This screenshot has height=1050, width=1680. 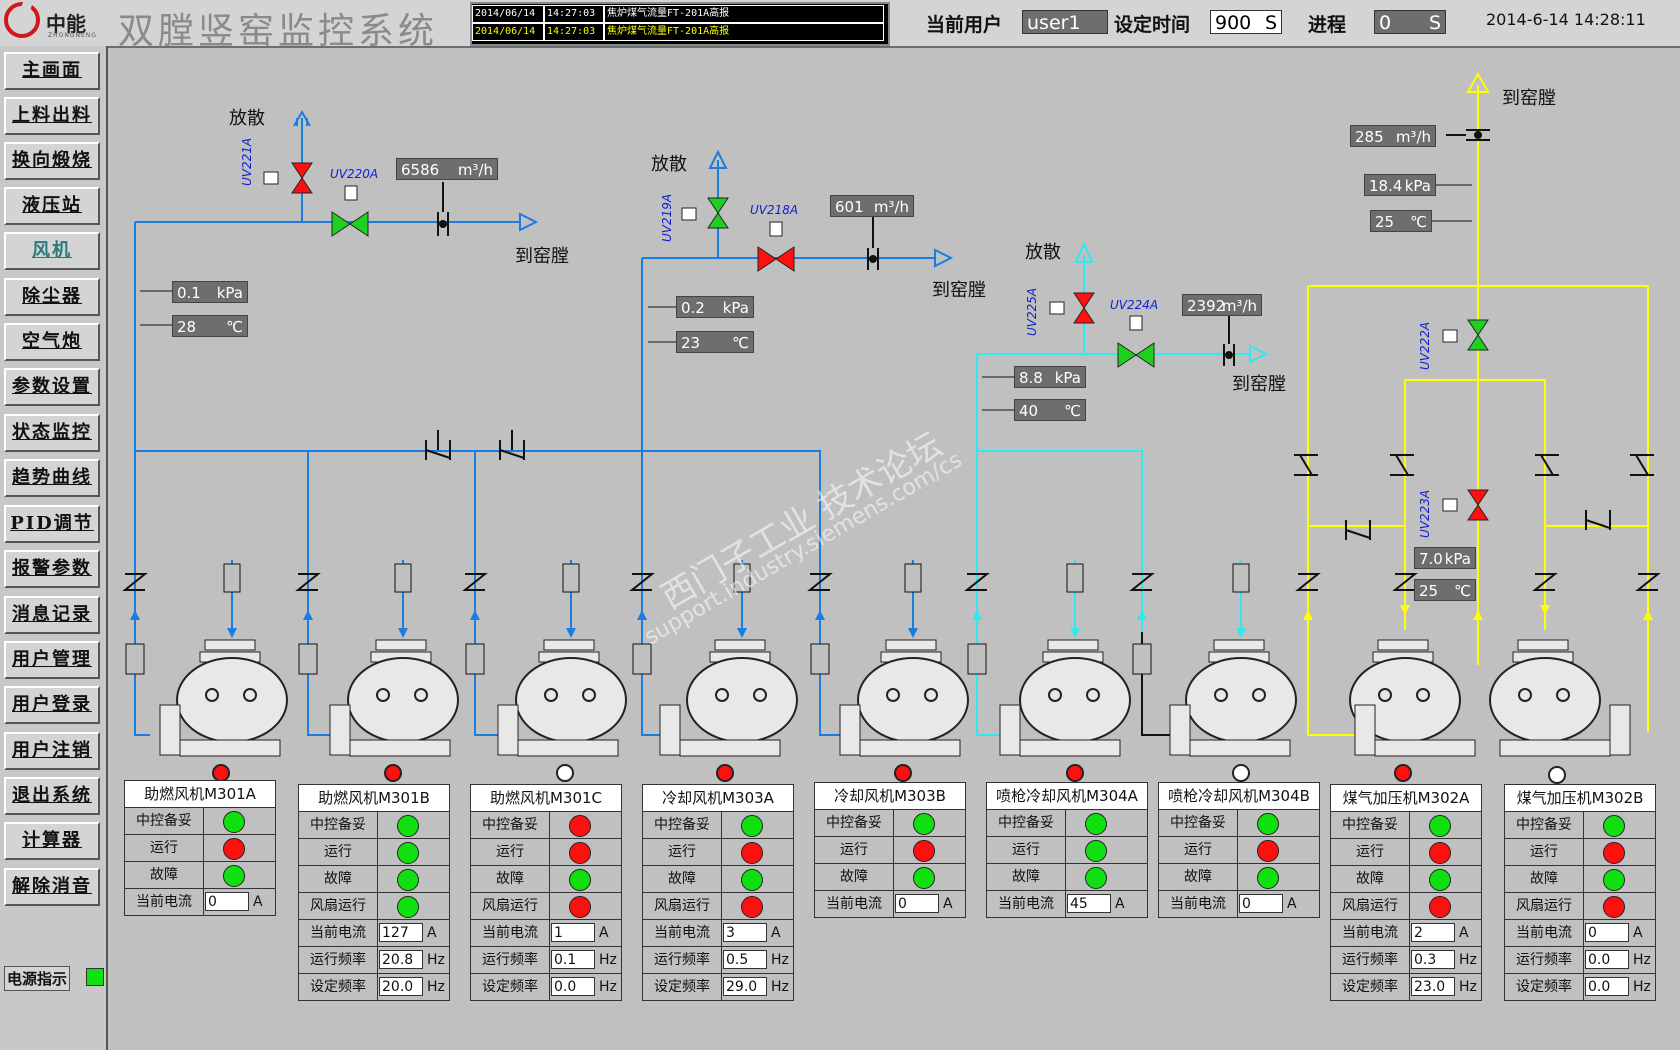 What do you see at coordinates (872, 206) in the screenshot?
I see `flow-display: 601 m³/h` at bounding box center [872, 206].